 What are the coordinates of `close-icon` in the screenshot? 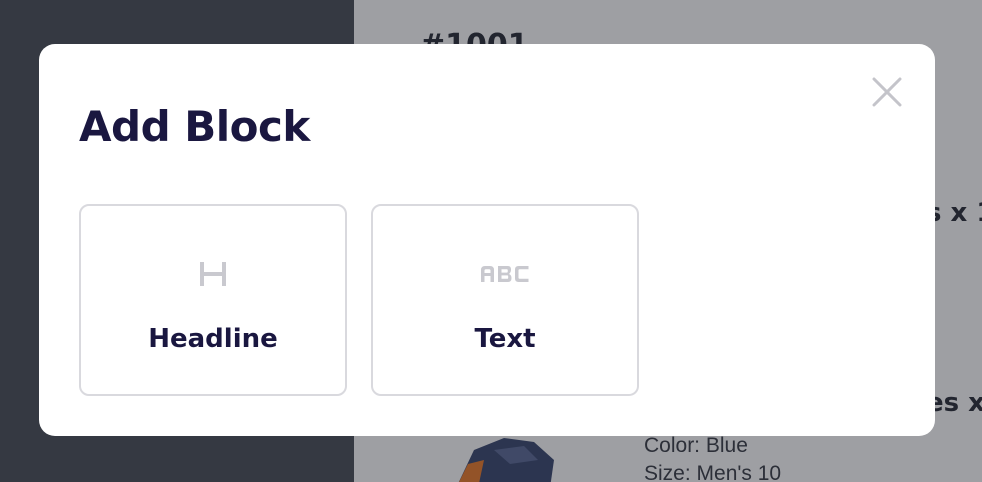 It's located at (887, 92).